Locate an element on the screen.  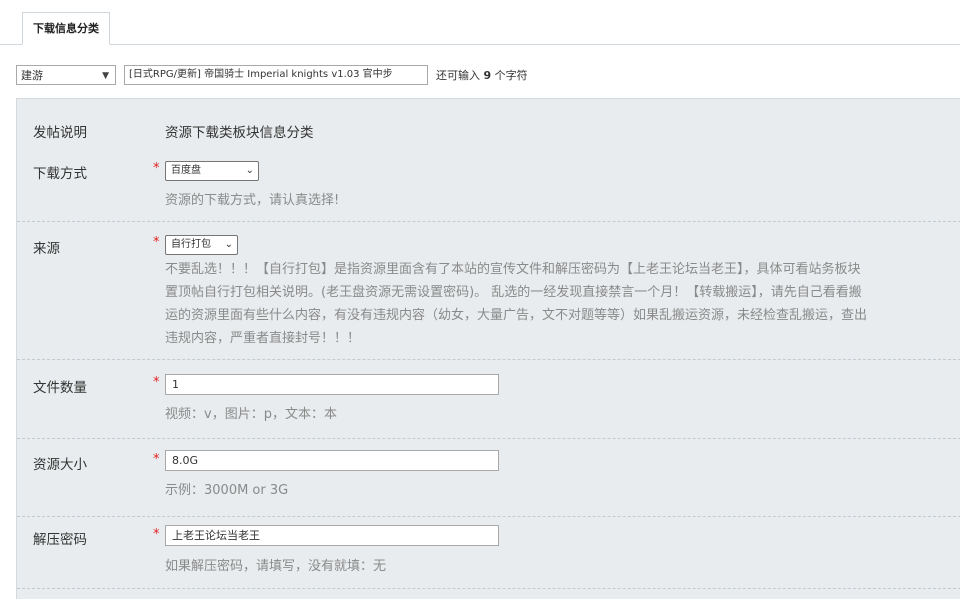
tab-bar: 下载信息分类 is located at coordinates (480, 22).